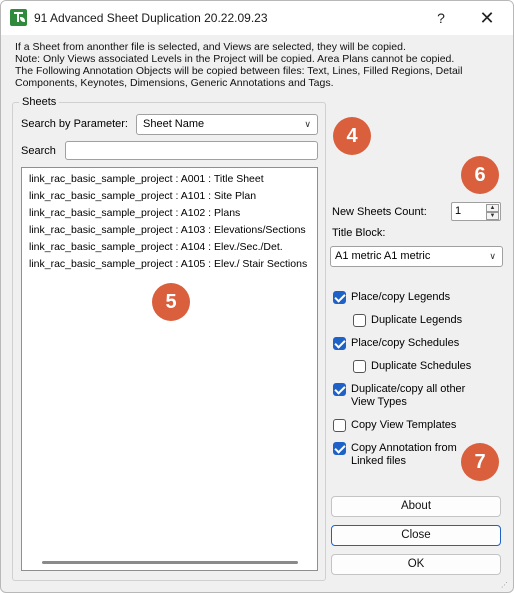  I want to click on checkbox-label: Copy Annotation from, so click(404, 448).